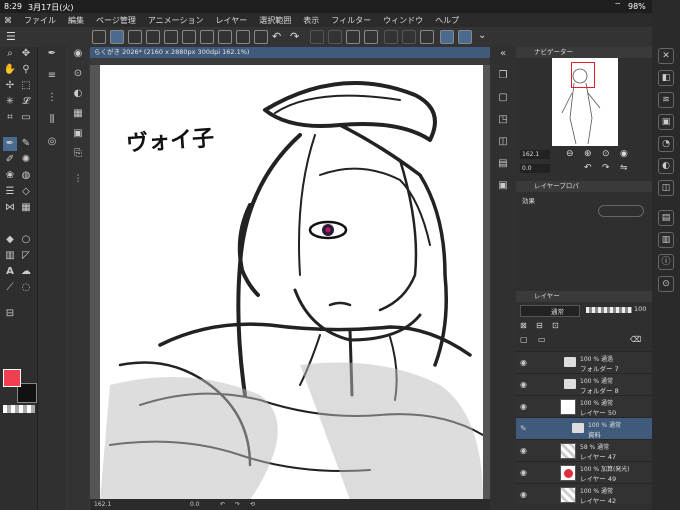 This screenshot has width=680, height=510. What do you see at coordinates (10, 208) in the screenshot?
I see `bowtie-icon: ⋈` at bounding box center [10, 208].